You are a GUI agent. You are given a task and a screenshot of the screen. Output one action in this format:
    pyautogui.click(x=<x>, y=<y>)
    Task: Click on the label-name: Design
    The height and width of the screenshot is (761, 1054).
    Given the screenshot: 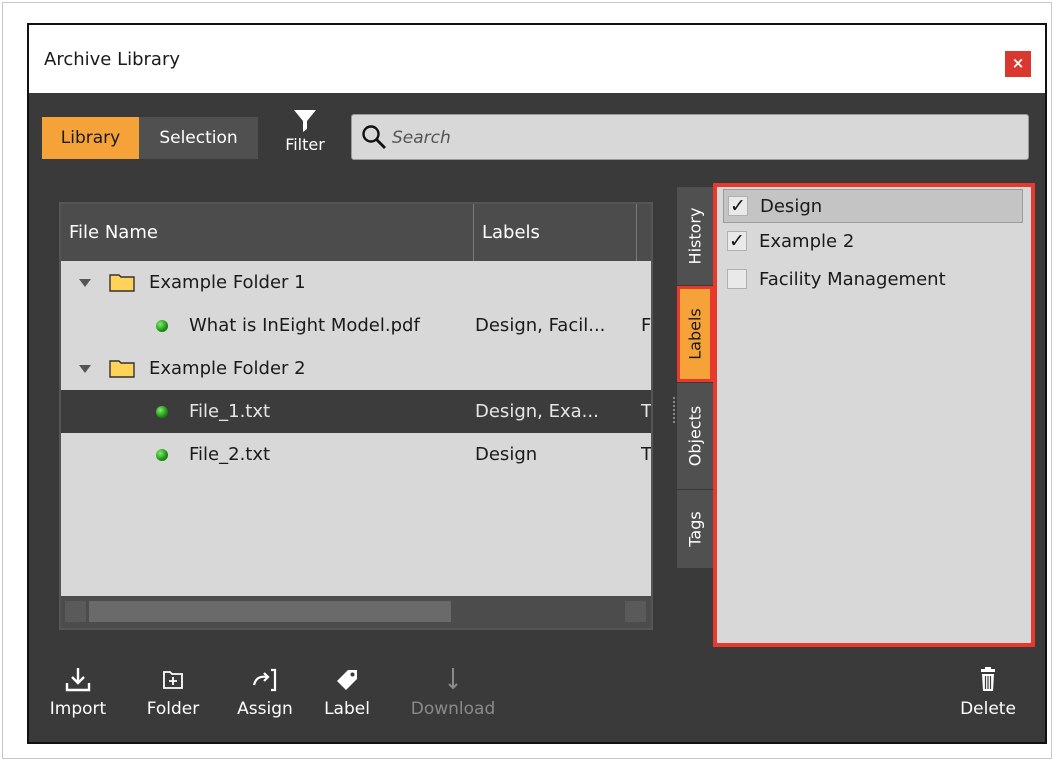 What is the action you would take?
    pyautogui.click(x=791, y=206)
    